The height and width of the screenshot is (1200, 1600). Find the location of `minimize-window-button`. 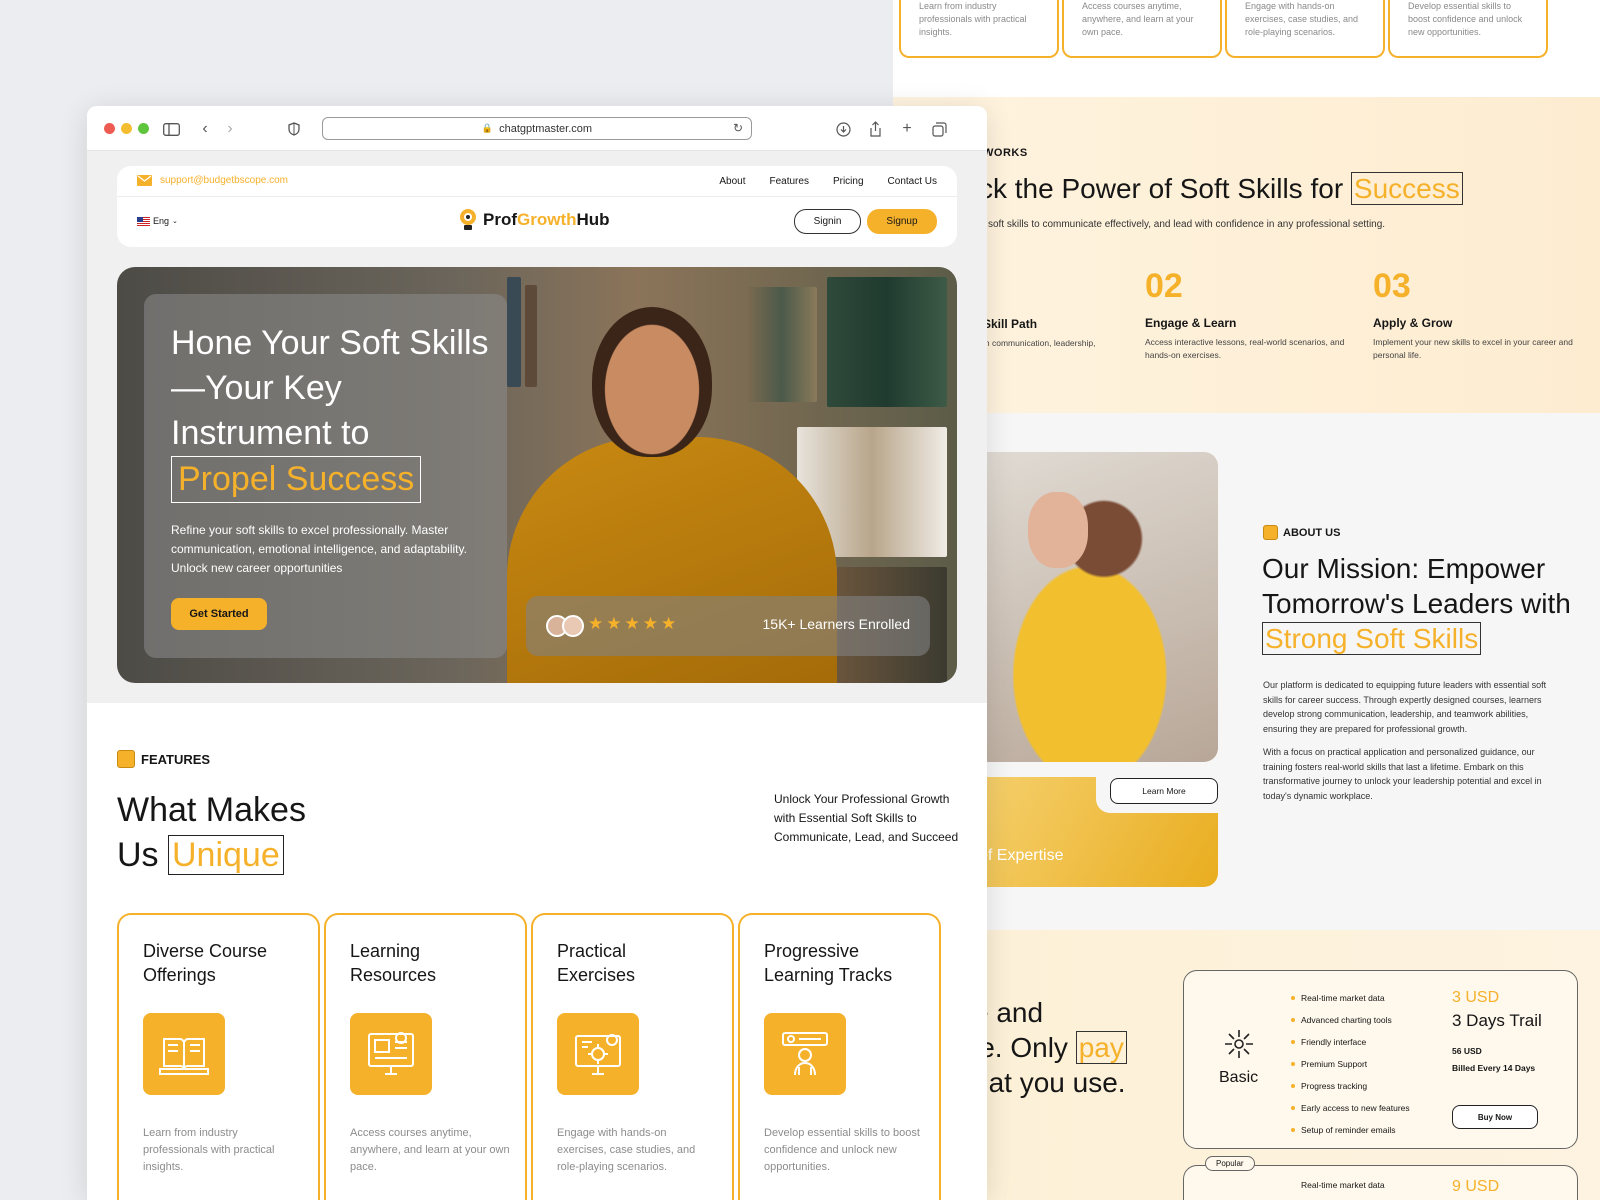

minimize-window-button is located at coordinates (126, 128).